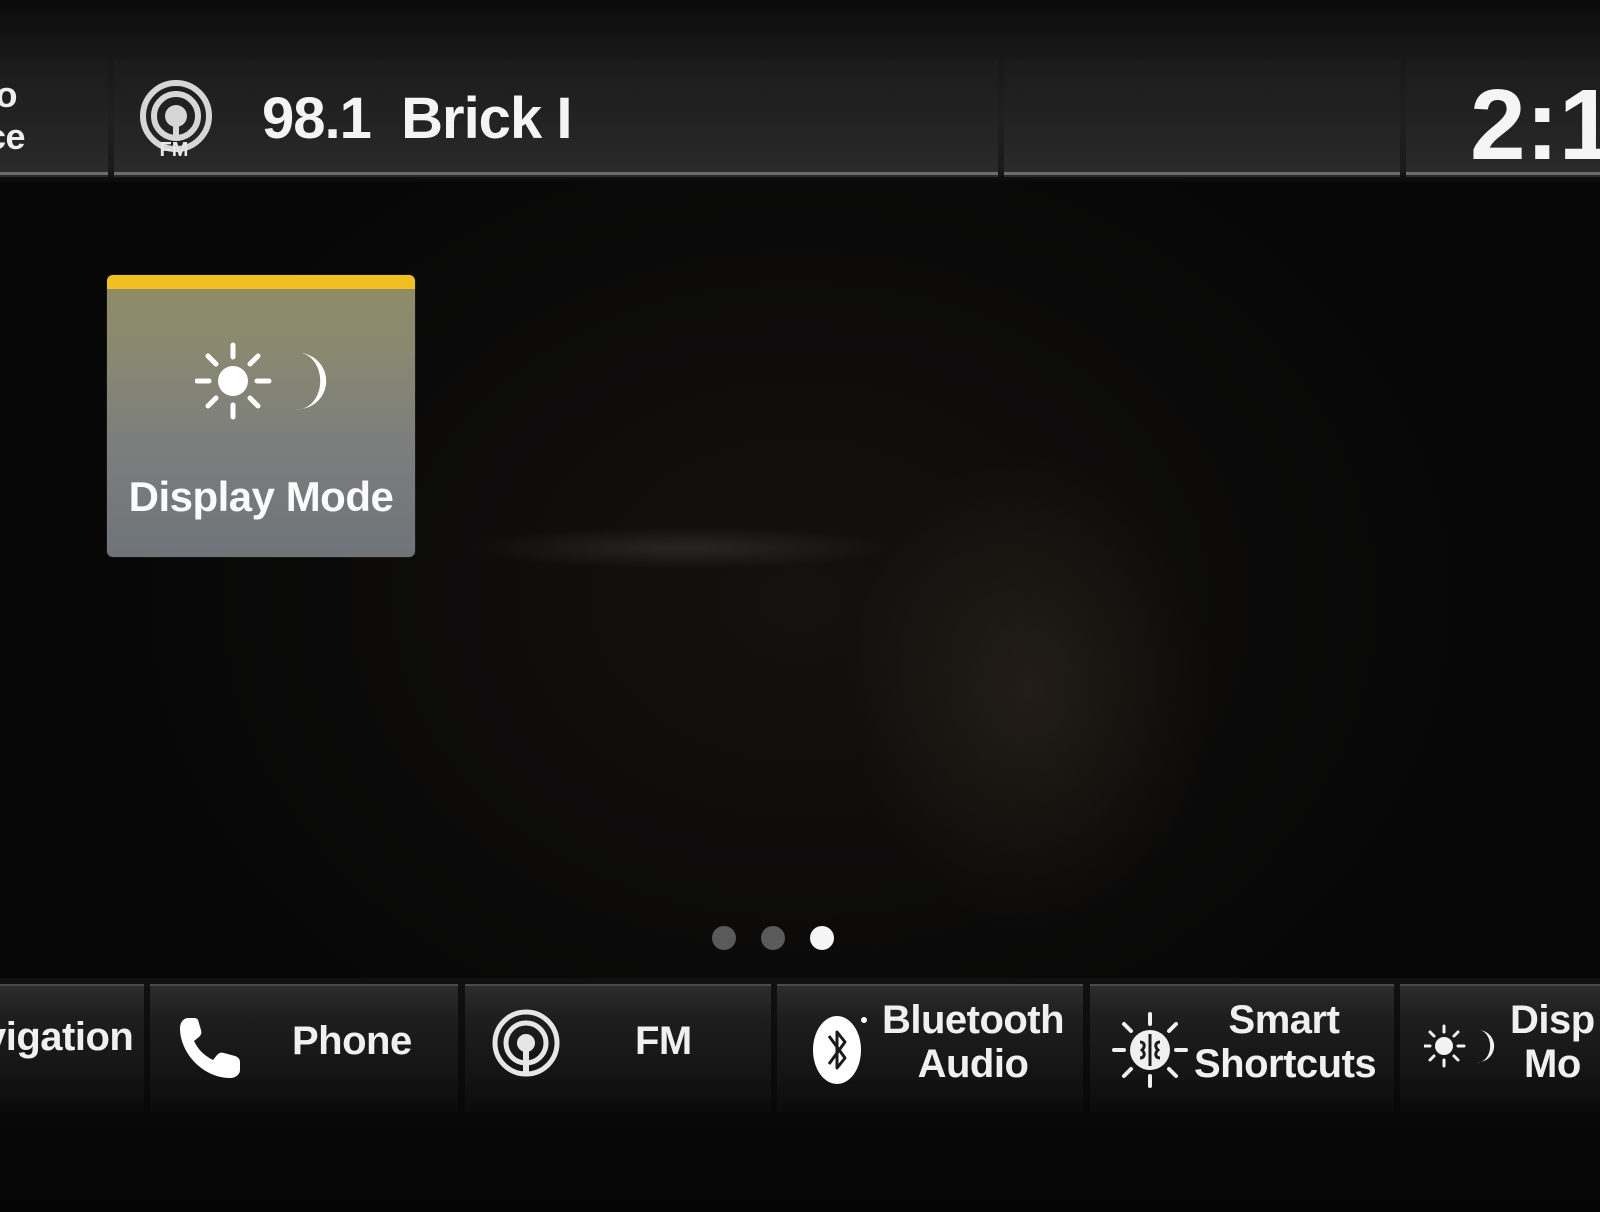  Describe the element at coordinates (1552, 1020) in the screenshot. I see `dock-display-mode-label-line1: Disp` at that location.